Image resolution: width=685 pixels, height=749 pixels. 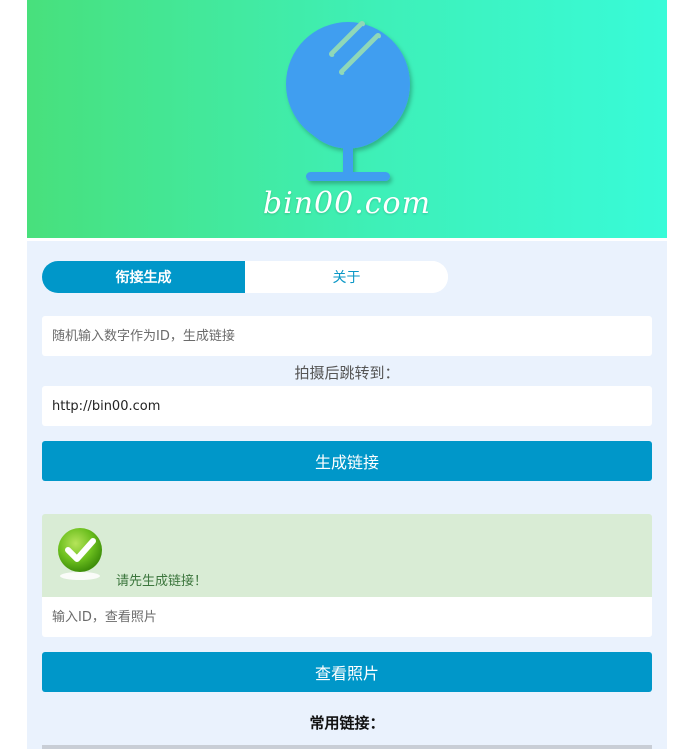 What do you see at coordinates (347, 723) in the screenshot?
I see `common-links-heading: 常用链接：` at bounding box center [347, 723].